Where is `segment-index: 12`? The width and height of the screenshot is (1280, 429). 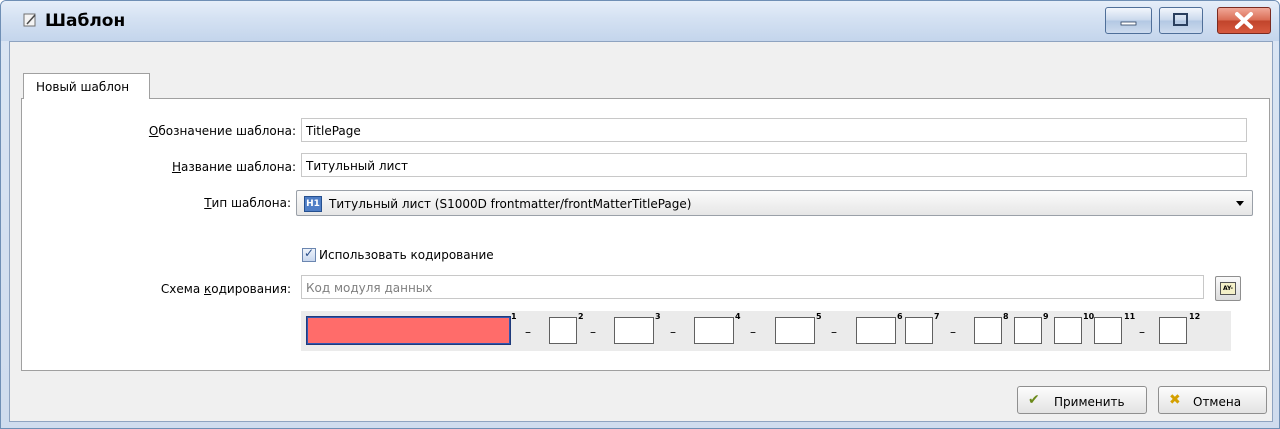 segment-index: 12 is located at coordinates (1195, 316).